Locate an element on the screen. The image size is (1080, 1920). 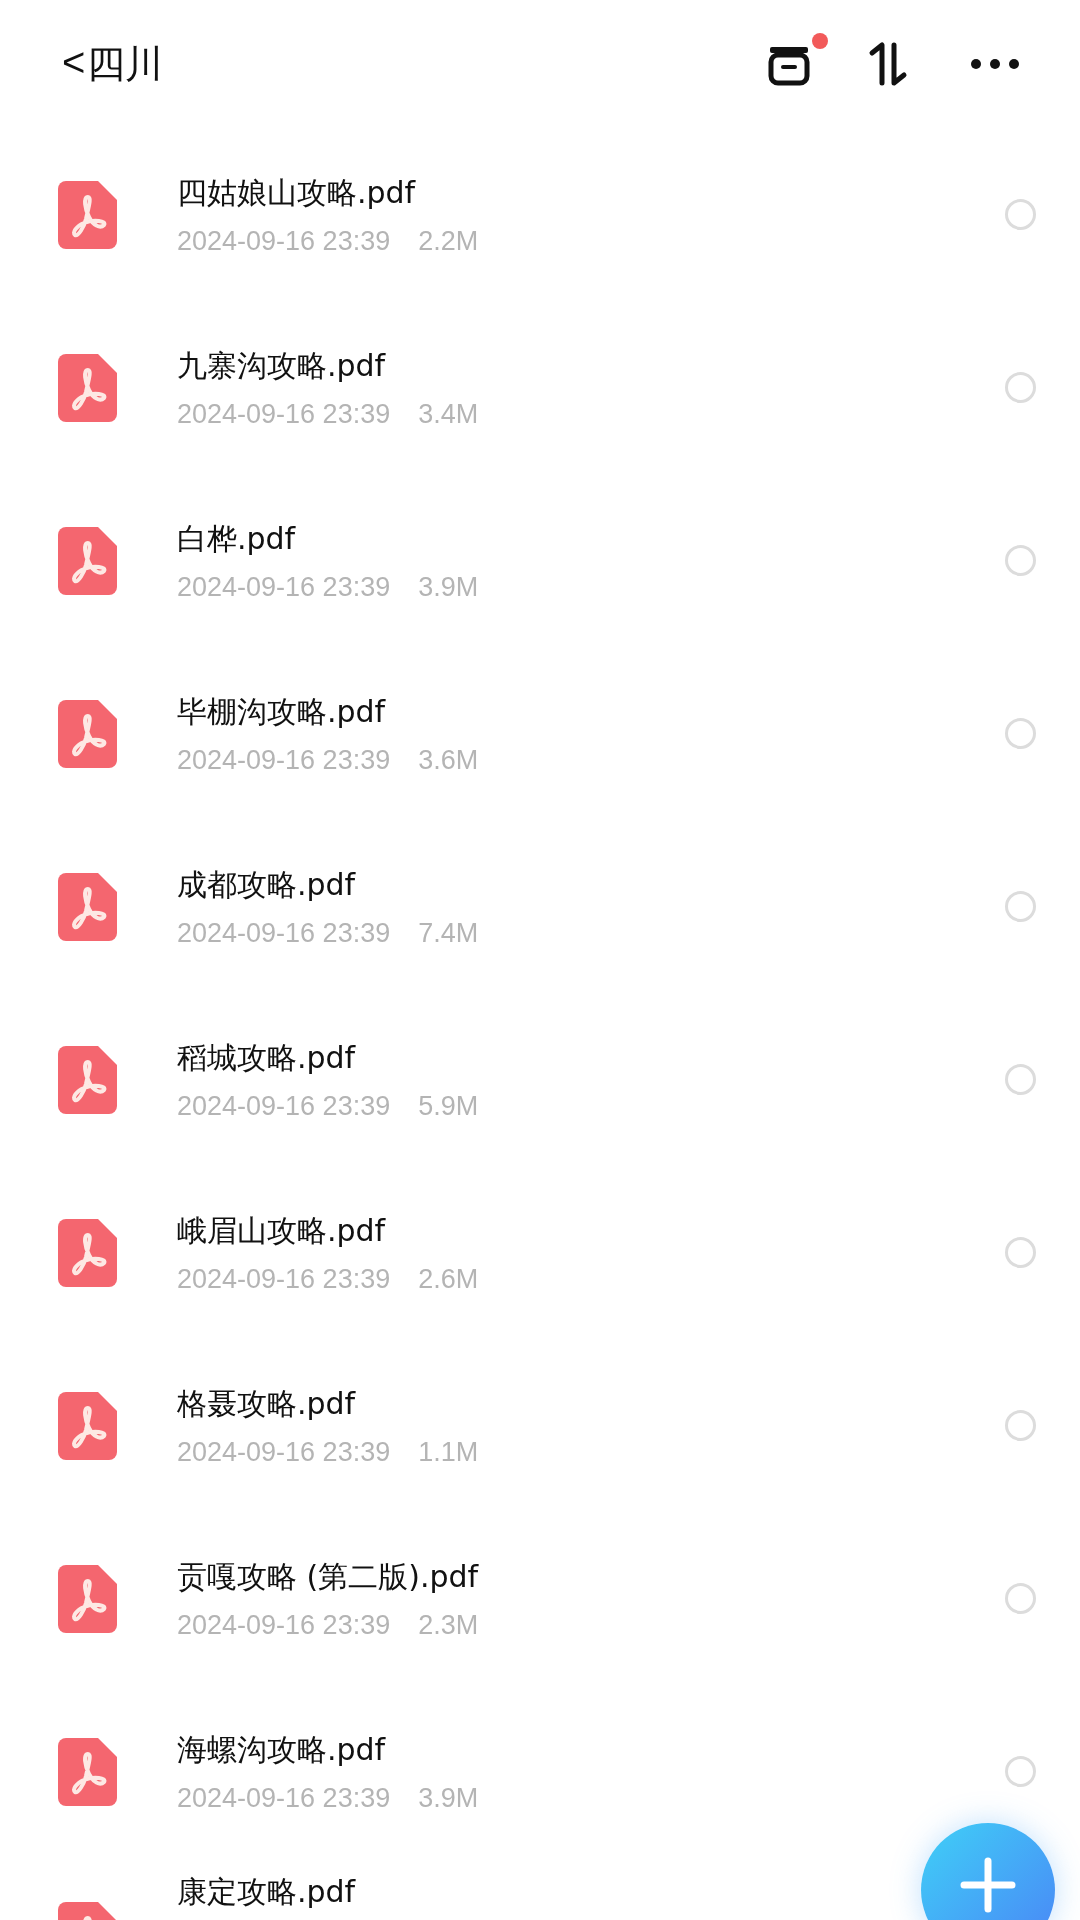
file-name: 稻城攻略.pdf is located at coordinates (266, 1058).